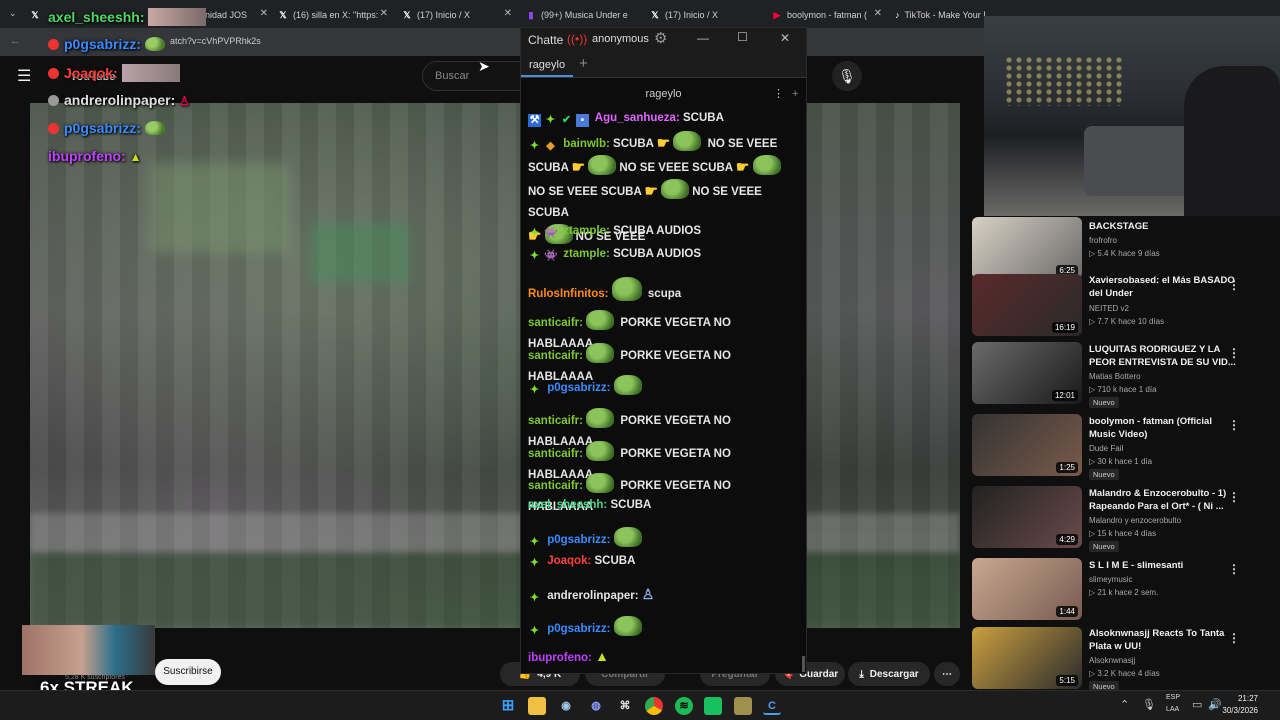 Image resolution: width=1280 pixels, height=720 pixels. I want to click on add-tab-icon: +, so click(583, 63).